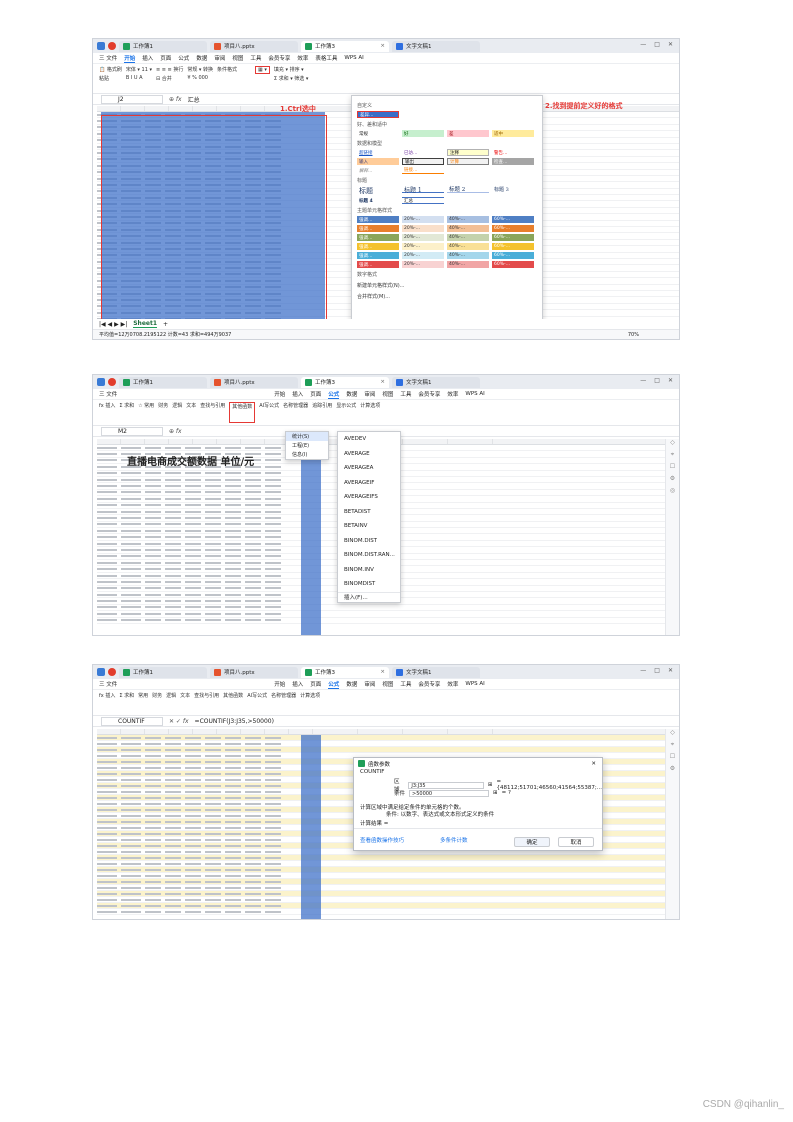  I want to click on style-output: 输出, so click(423, 161).